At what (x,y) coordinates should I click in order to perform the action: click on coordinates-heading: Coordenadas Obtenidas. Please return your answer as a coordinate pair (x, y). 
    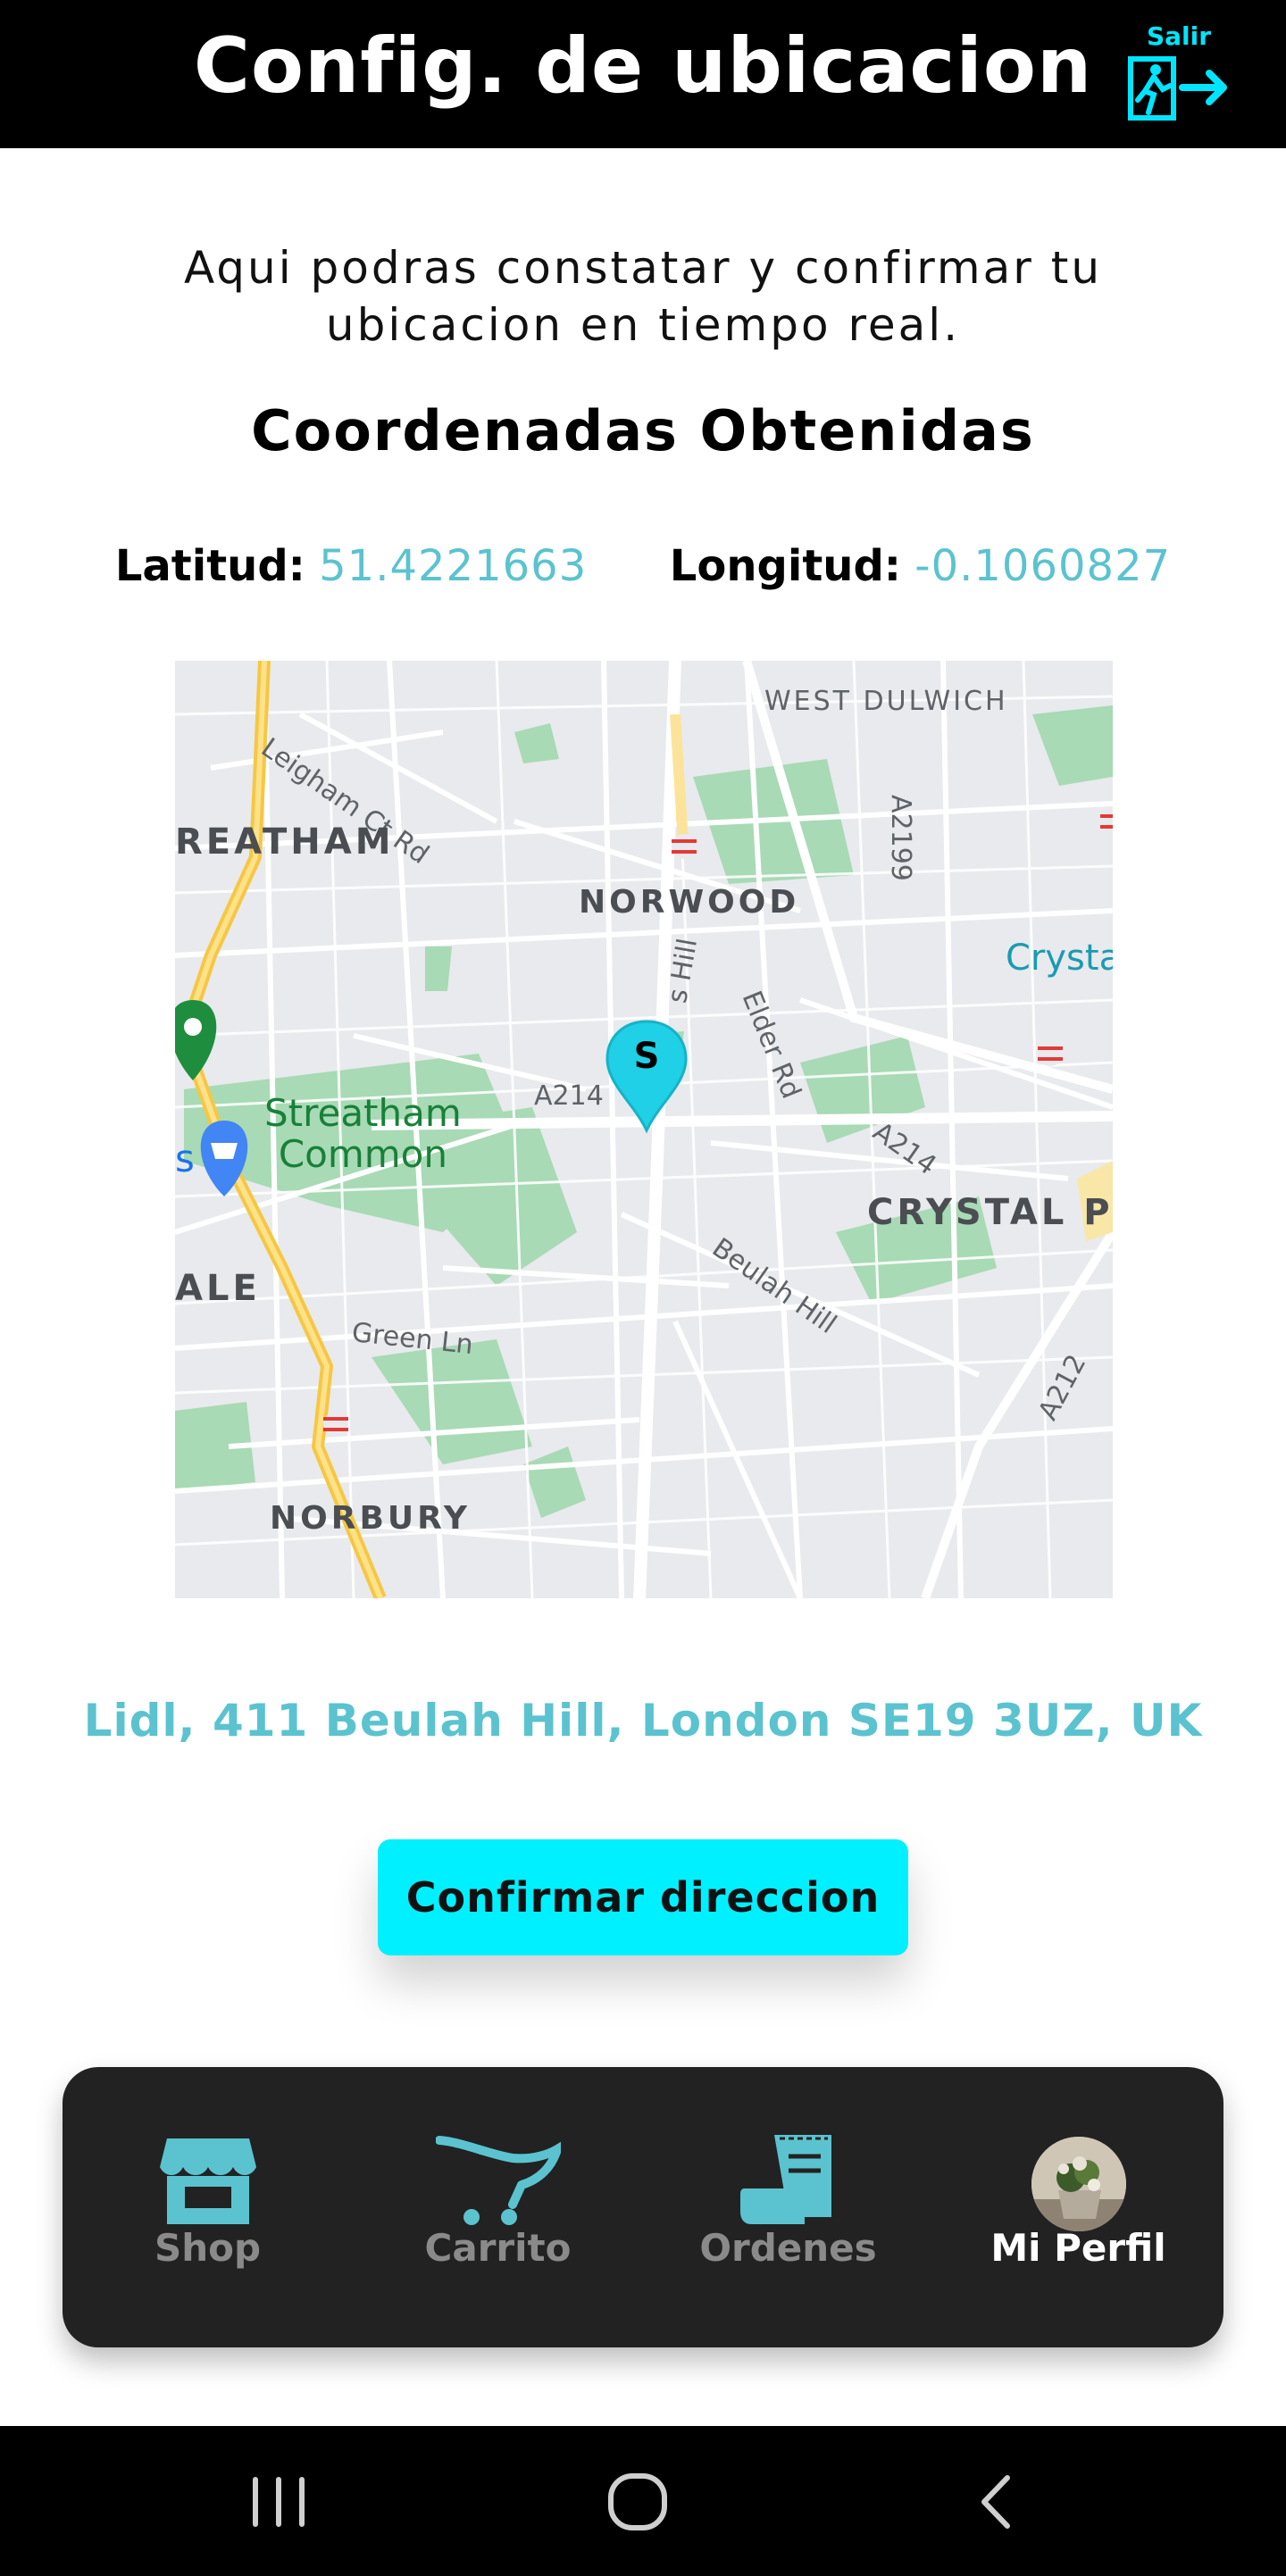
    Looking at the image, I should click on (643, 430).